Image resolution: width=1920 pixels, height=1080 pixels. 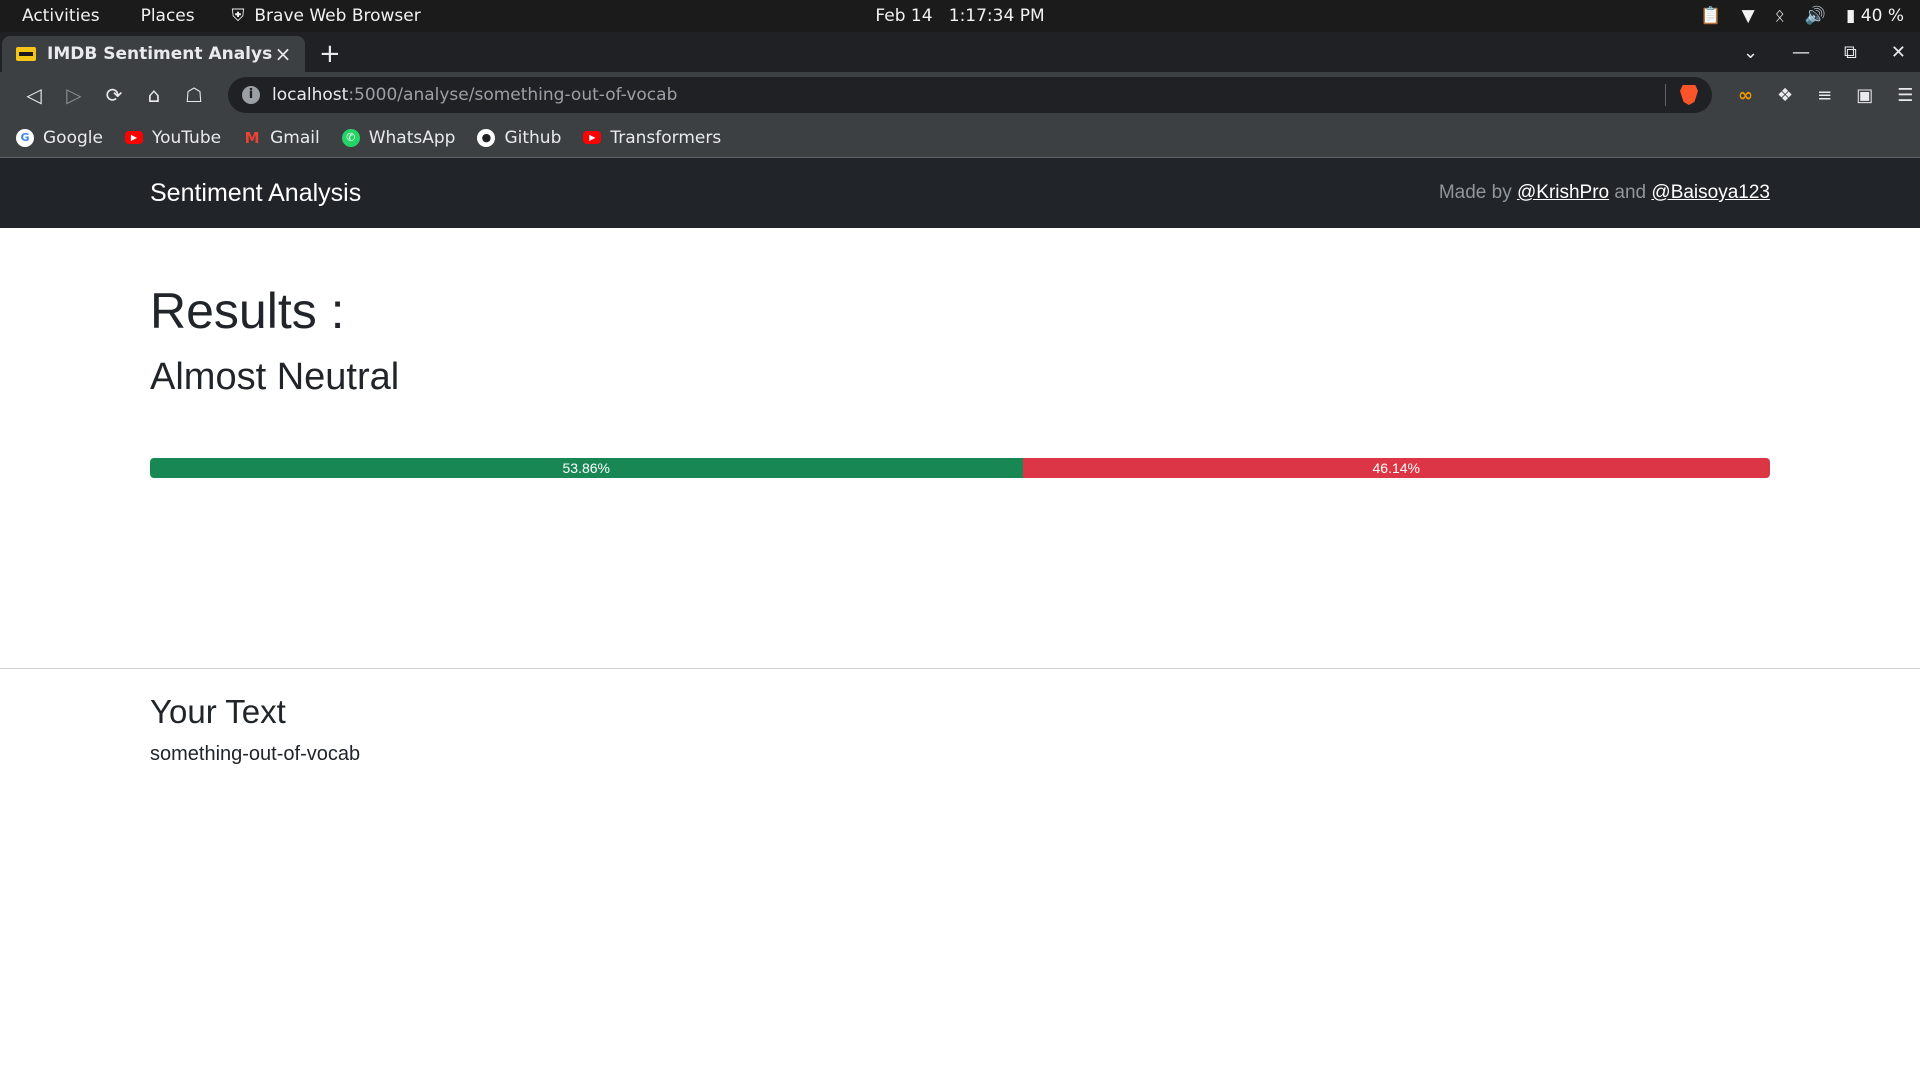 What do you see at coordinates (1563, 192) in the screenshot?
I see `author-link-krishpro: @KrishPro` at bounding box center [1563, 192].